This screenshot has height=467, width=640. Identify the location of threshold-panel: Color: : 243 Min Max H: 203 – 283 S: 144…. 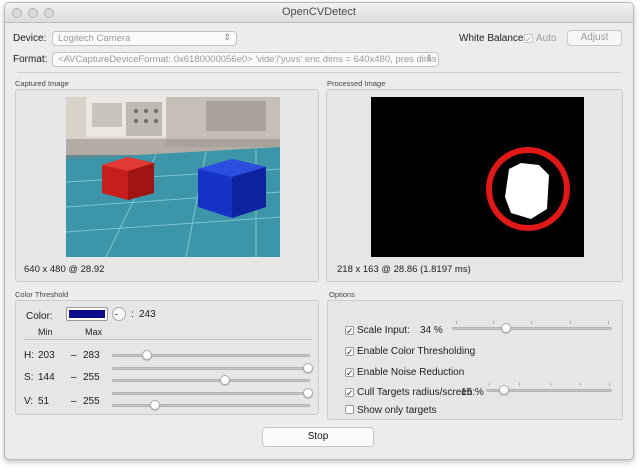
(167, 357).